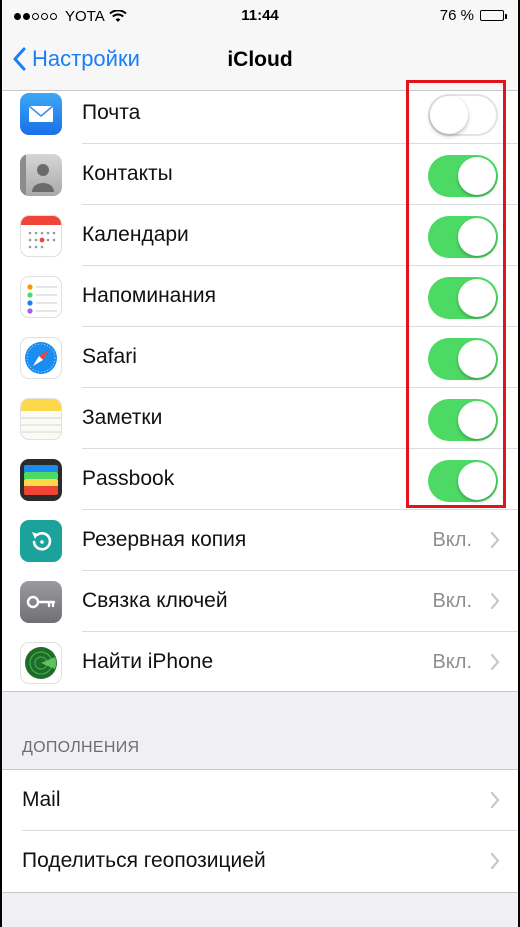 The height and width of the screenshot is (927, 520). I want to click on page-title: iCloud, so click(260, 59).